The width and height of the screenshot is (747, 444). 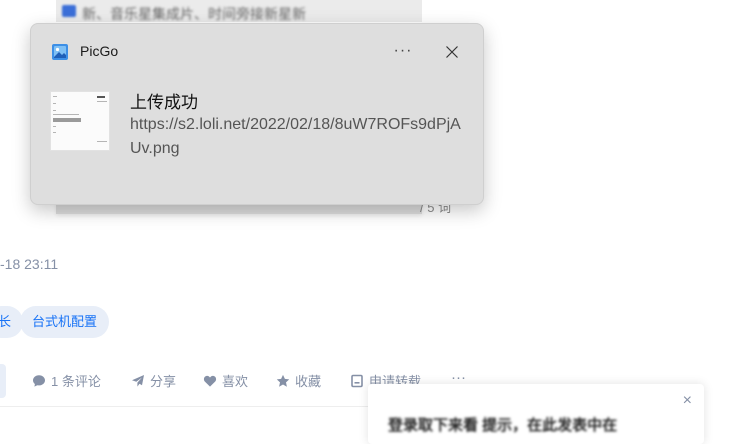 I want to click on popup-text: 登录取下来看 提示，在此发表中在, so click(x=503, y=425).